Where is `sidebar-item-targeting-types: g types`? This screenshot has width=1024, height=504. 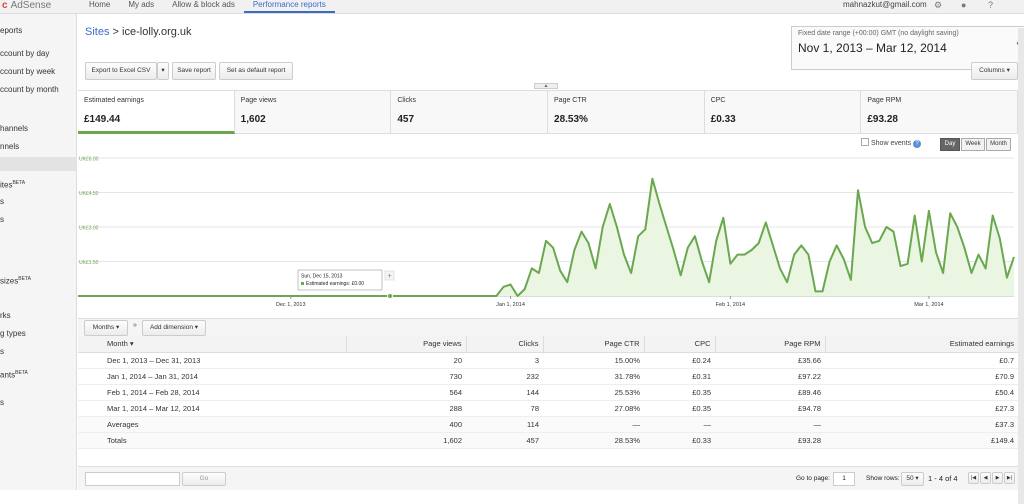 sidebar-item-targeting-types: g types is located at coordinates (13, 333).